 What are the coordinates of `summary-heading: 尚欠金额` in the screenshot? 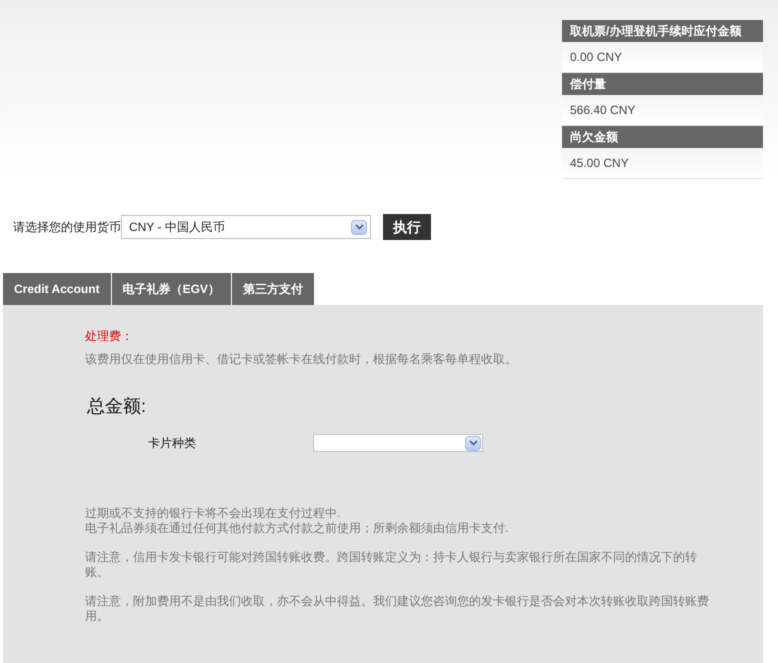 It's located at (662, 137).